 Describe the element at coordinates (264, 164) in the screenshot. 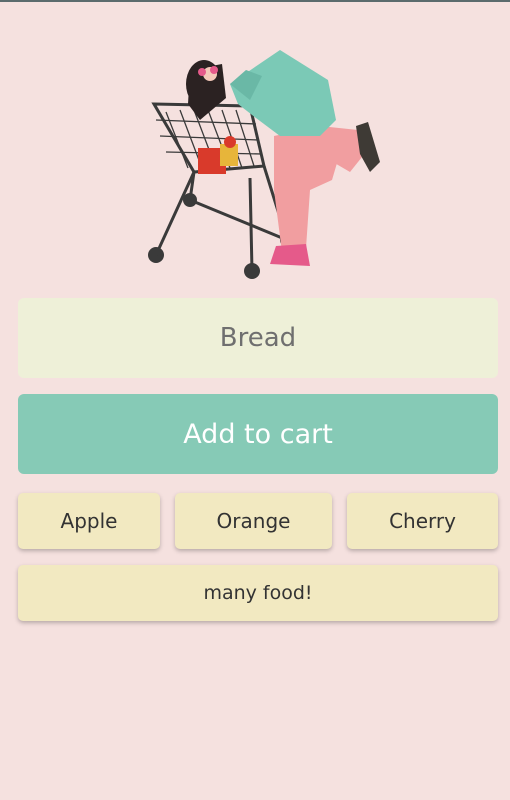

I see `shopping-girl-icon` at that location.